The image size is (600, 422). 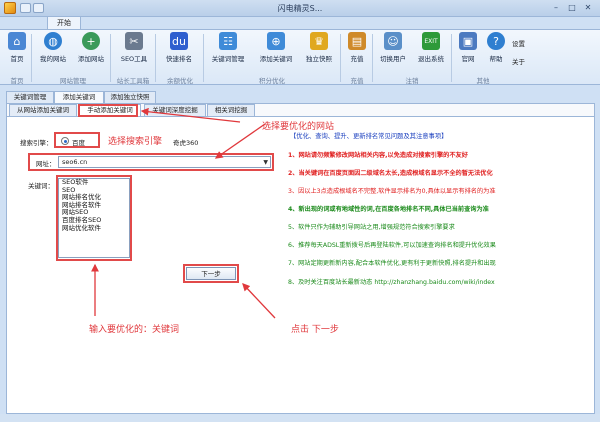 I want to click on help-button: ? 帮助, so click(x=496, y=47).